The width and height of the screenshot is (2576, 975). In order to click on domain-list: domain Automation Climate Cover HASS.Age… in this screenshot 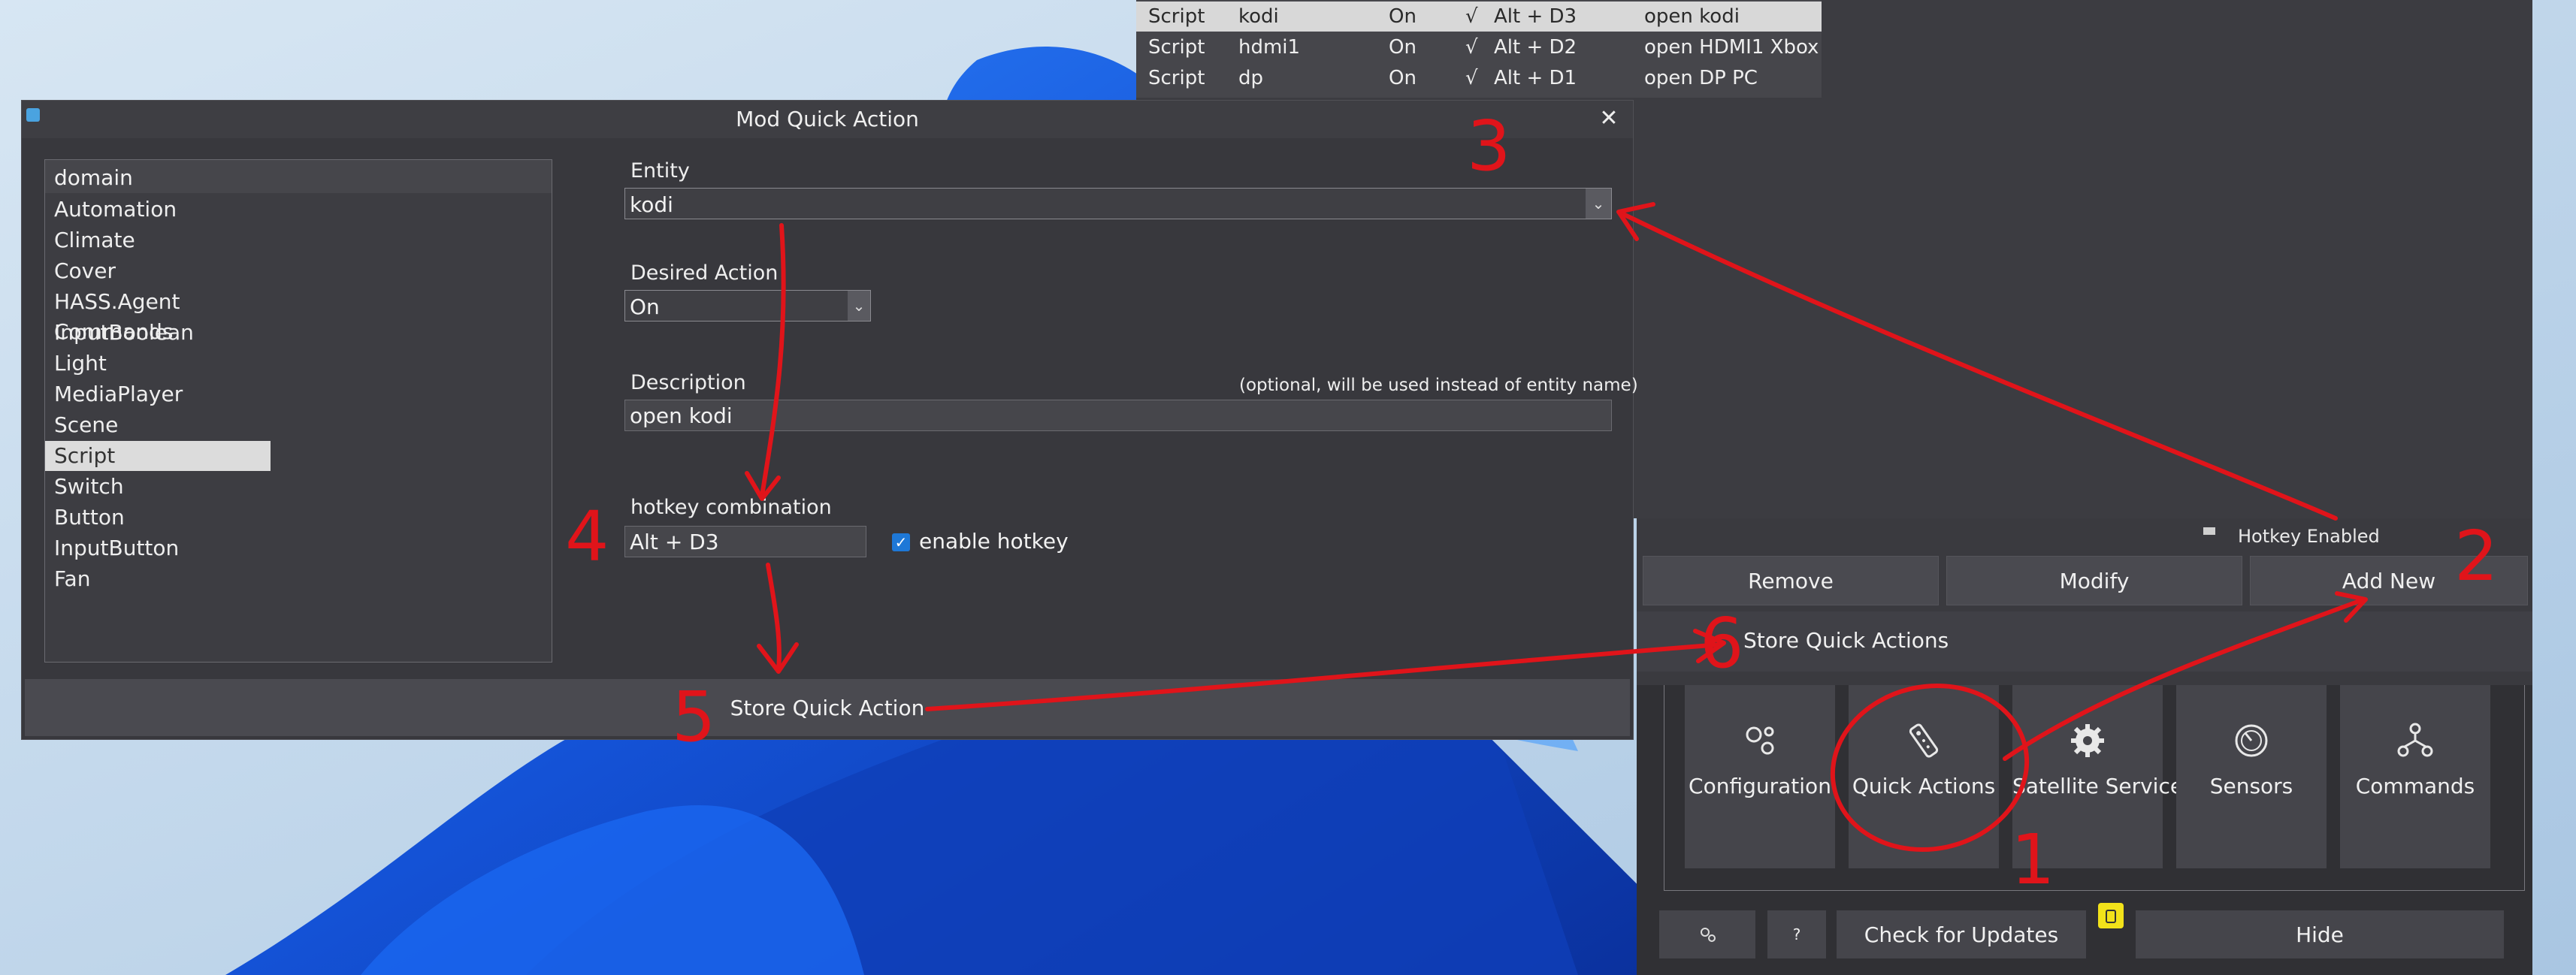, I will do `click(298, 411)`.